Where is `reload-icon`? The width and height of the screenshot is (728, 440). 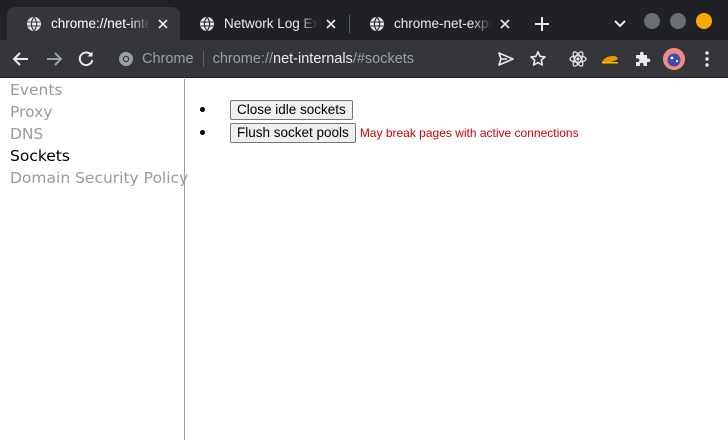 reload-icon is located at coordinates (86, 59).